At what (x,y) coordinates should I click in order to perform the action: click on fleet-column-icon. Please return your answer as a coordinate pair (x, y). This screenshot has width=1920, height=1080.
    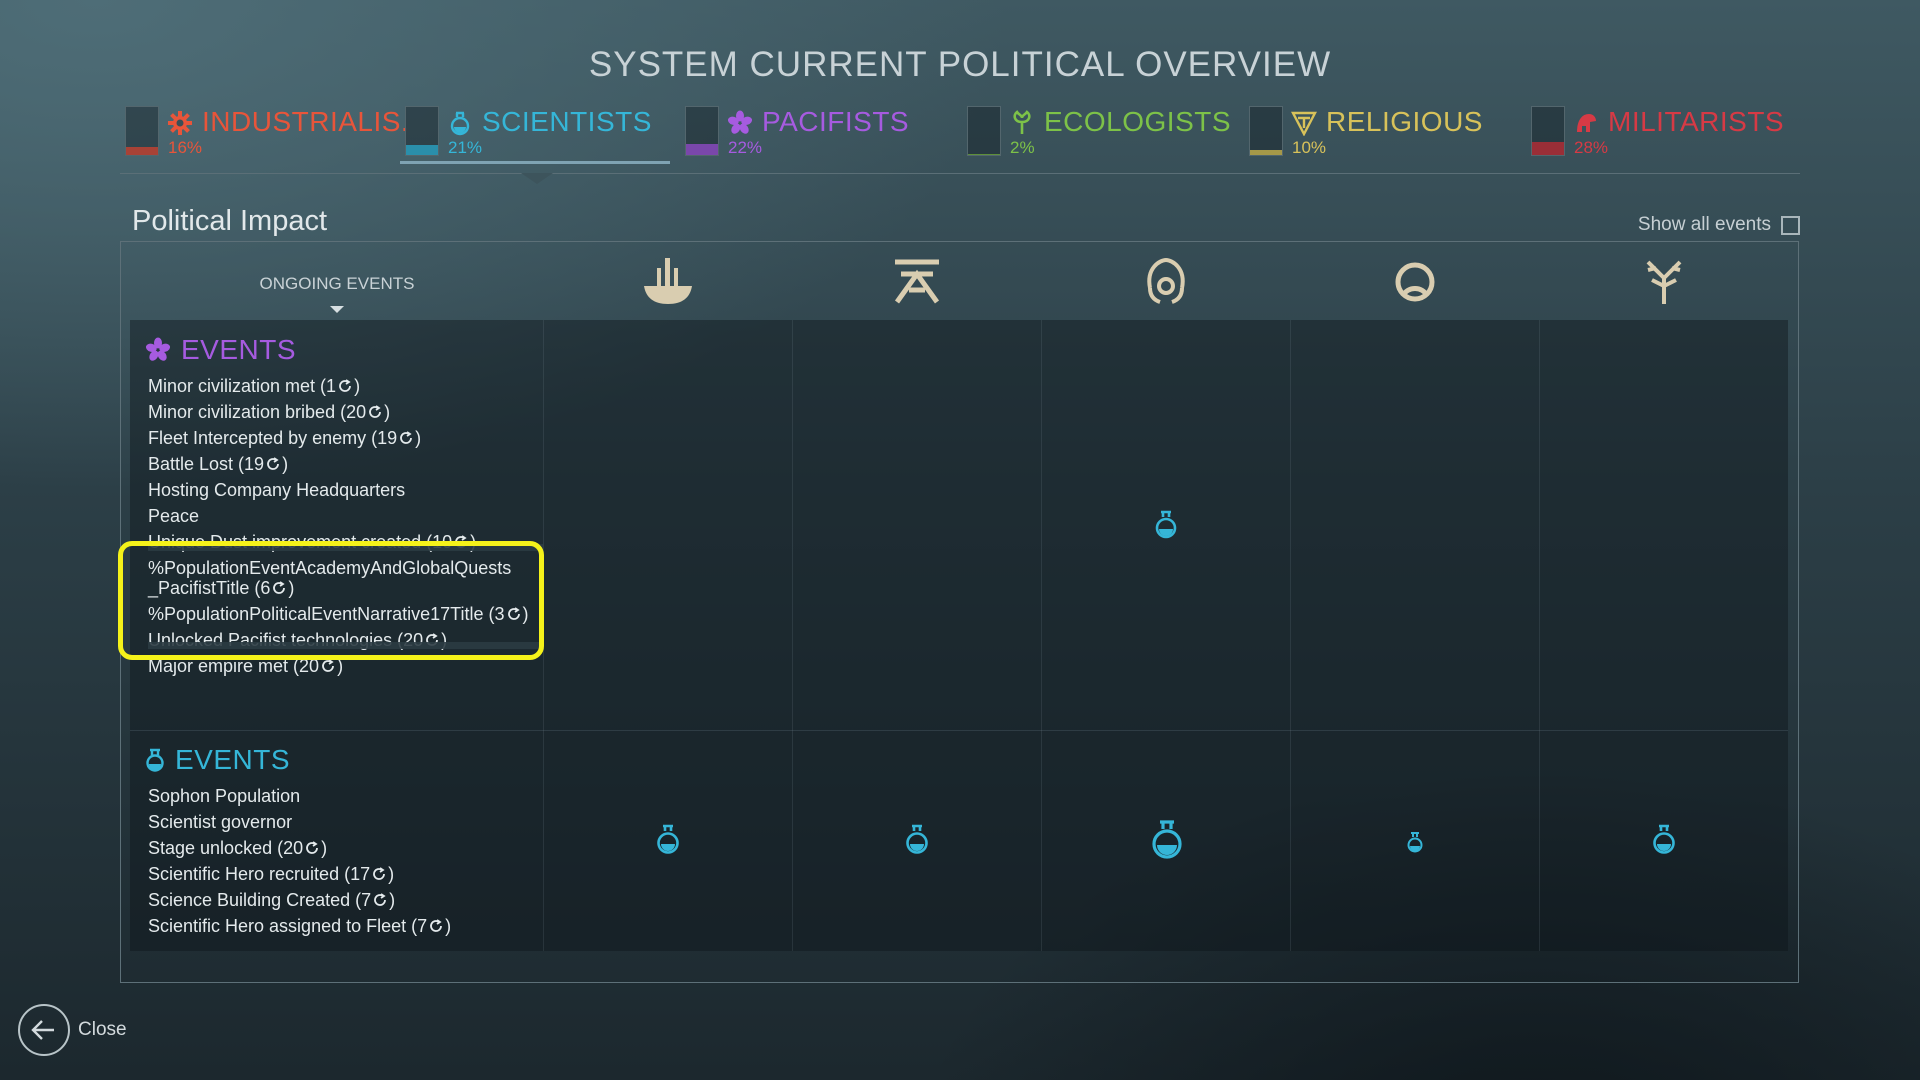
    Looking at the image, I should click on (668, 282).